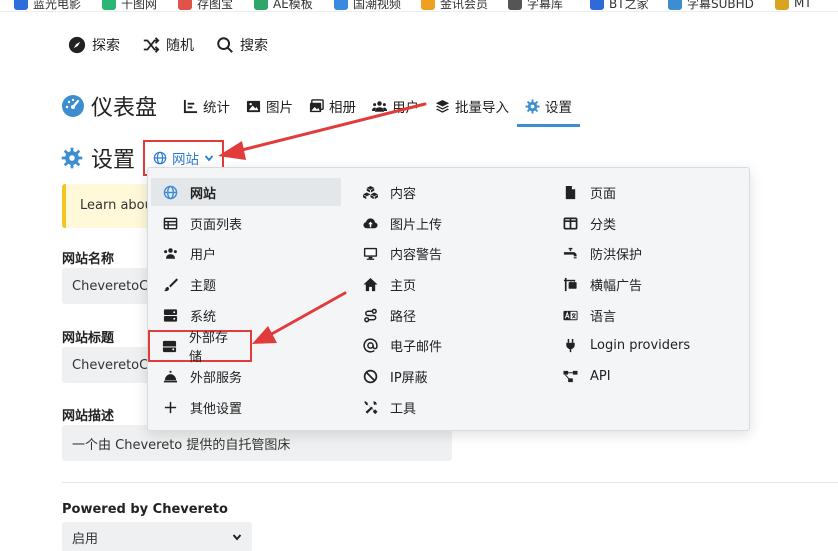 The height and width of the screenshot is (551, 838). What do you see at coordinates (646, 345) in the screenshot?
I see `menu-item-login-providers: Login providers` at bounding box center [646, 345].